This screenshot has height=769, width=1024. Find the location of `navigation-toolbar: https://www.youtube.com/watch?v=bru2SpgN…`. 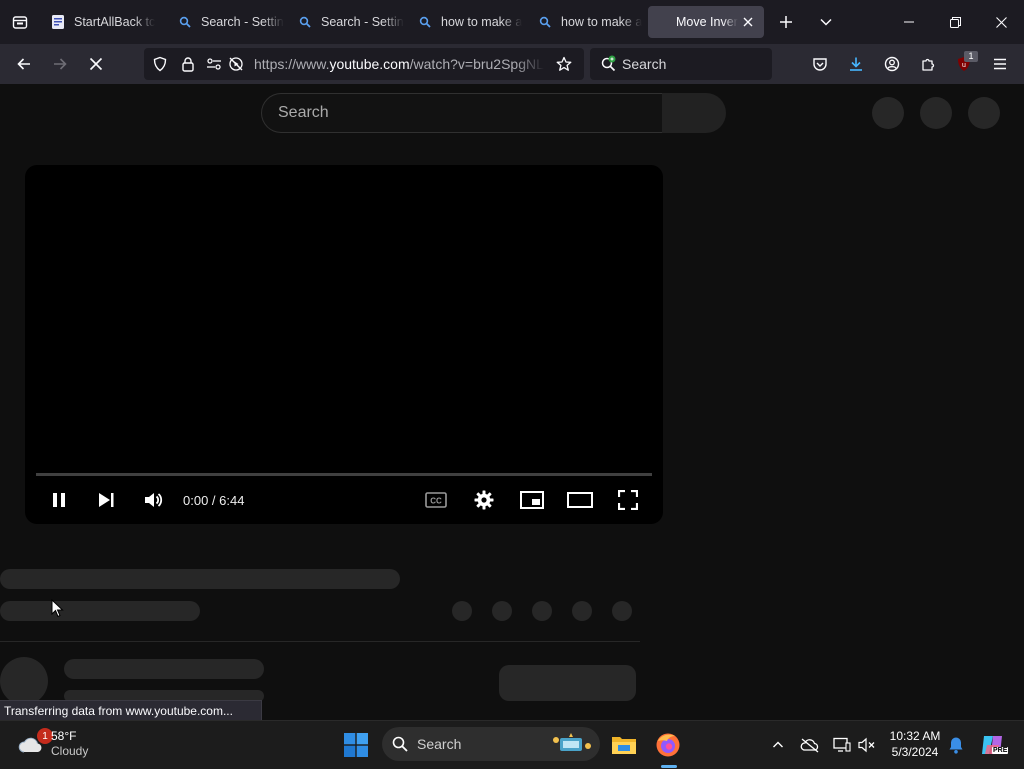

navigation-toolbar: https://www.youtube.com/watch?v=bru2SpgN… is located at coordinates (512, 64).